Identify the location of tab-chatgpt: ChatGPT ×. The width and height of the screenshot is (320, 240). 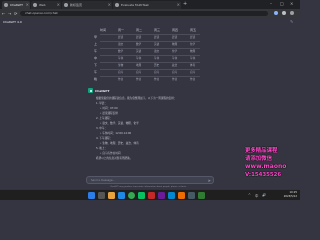
(16, 5).